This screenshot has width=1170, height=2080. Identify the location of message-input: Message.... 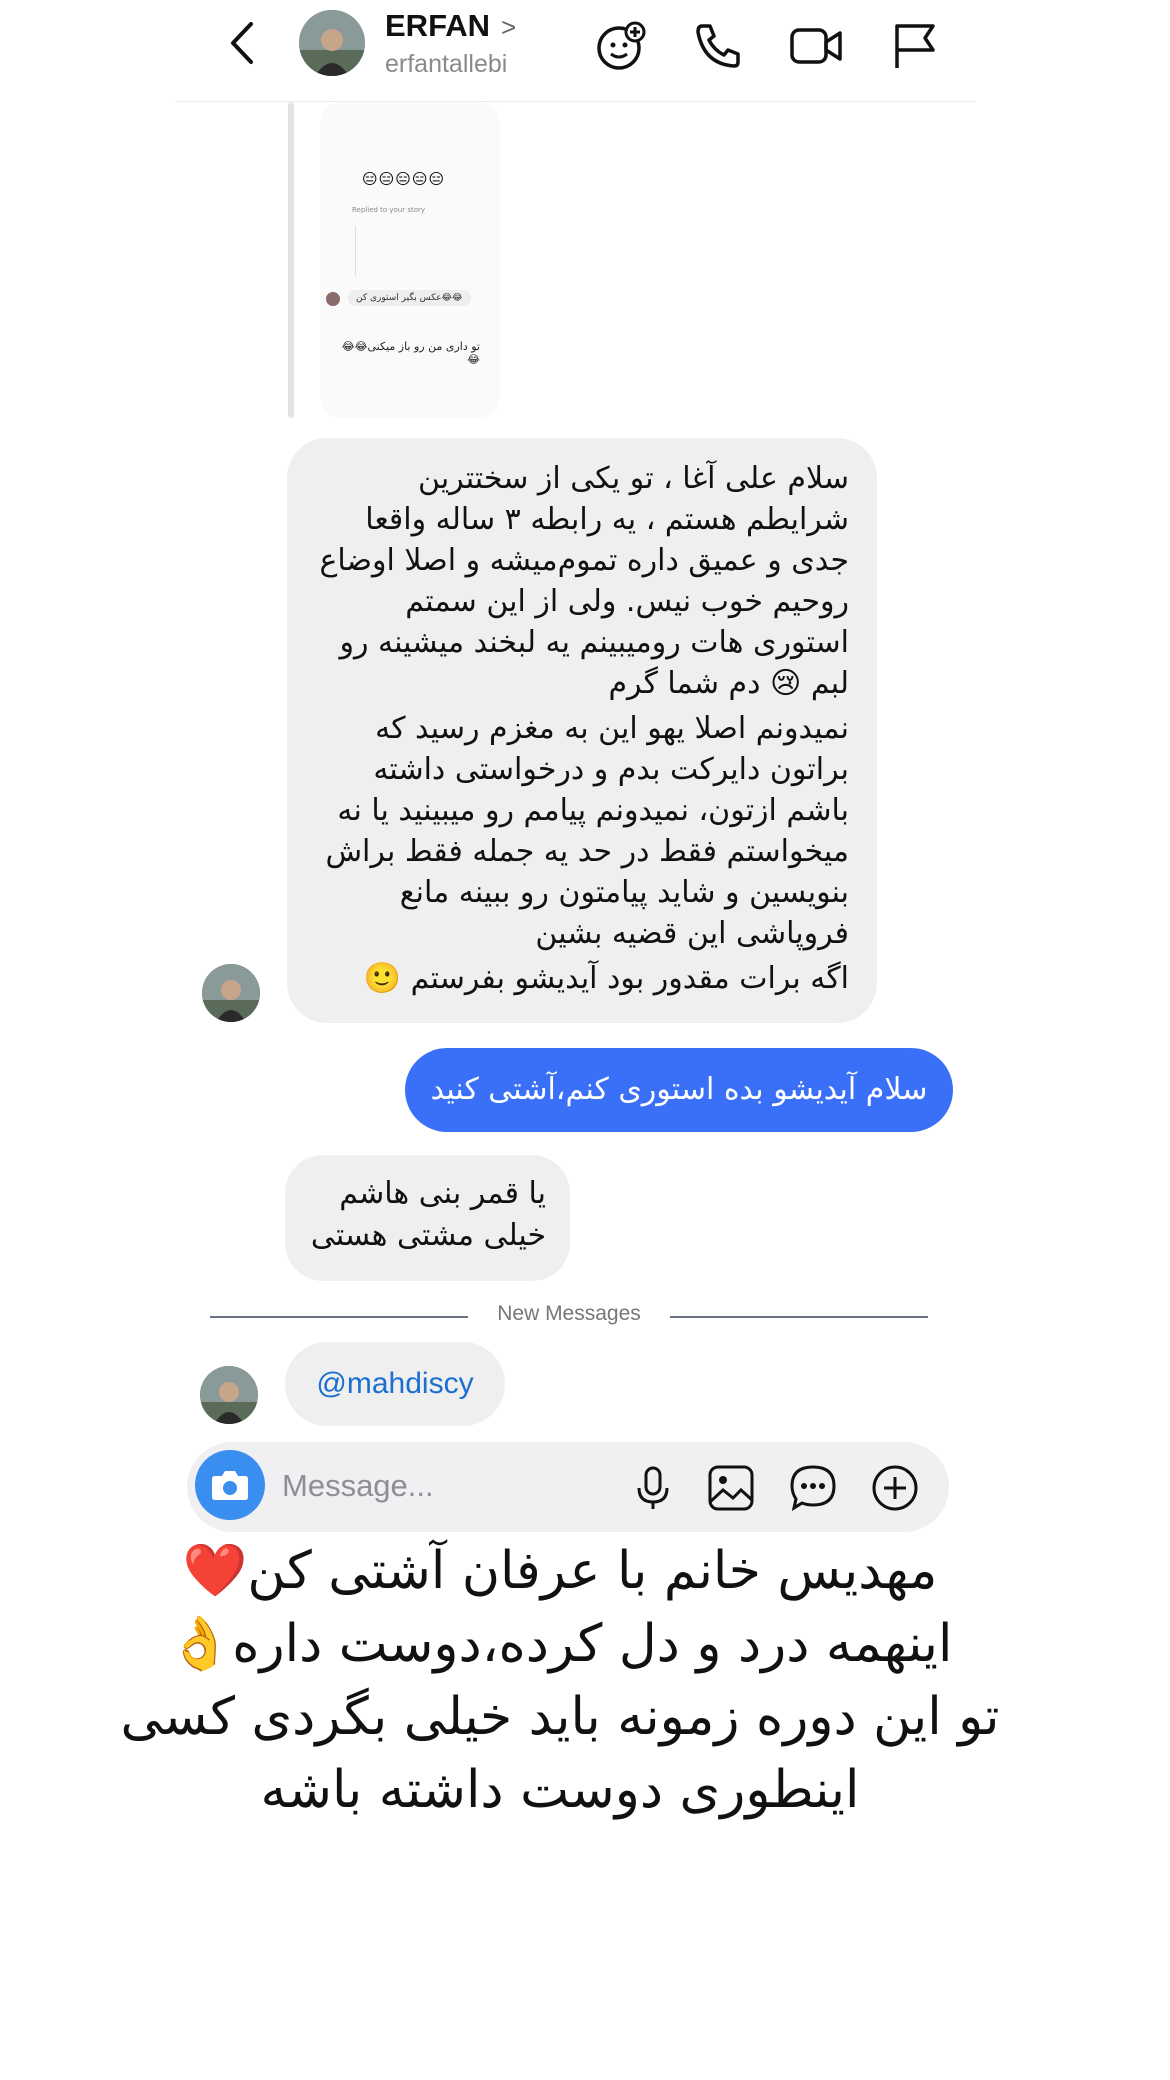
(358, 1486).